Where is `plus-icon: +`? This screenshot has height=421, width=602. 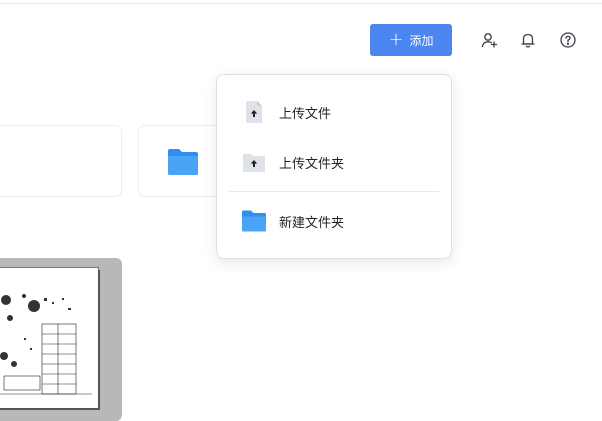 plus-icon: + is located at coordinates (396, 39).